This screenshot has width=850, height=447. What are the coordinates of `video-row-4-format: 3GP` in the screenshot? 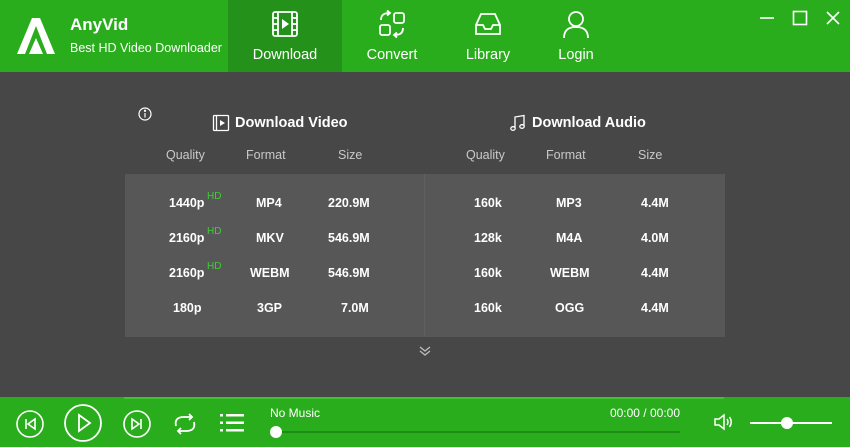 It's located at (269, 308).